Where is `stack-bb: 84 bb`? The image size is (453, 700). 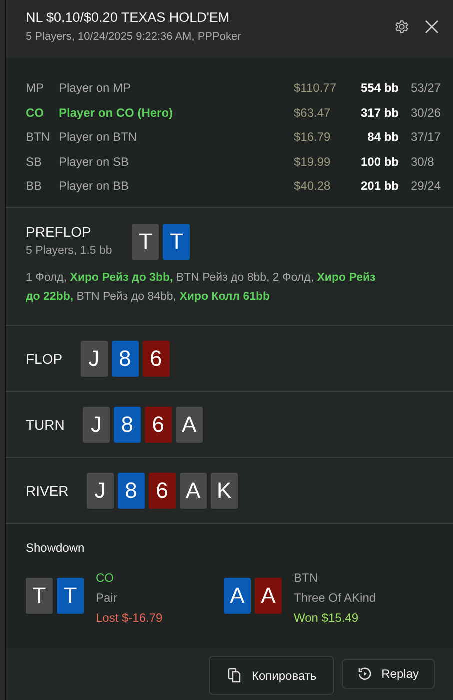
stack-bb: 84 bb is located at coordinates (382, 137).